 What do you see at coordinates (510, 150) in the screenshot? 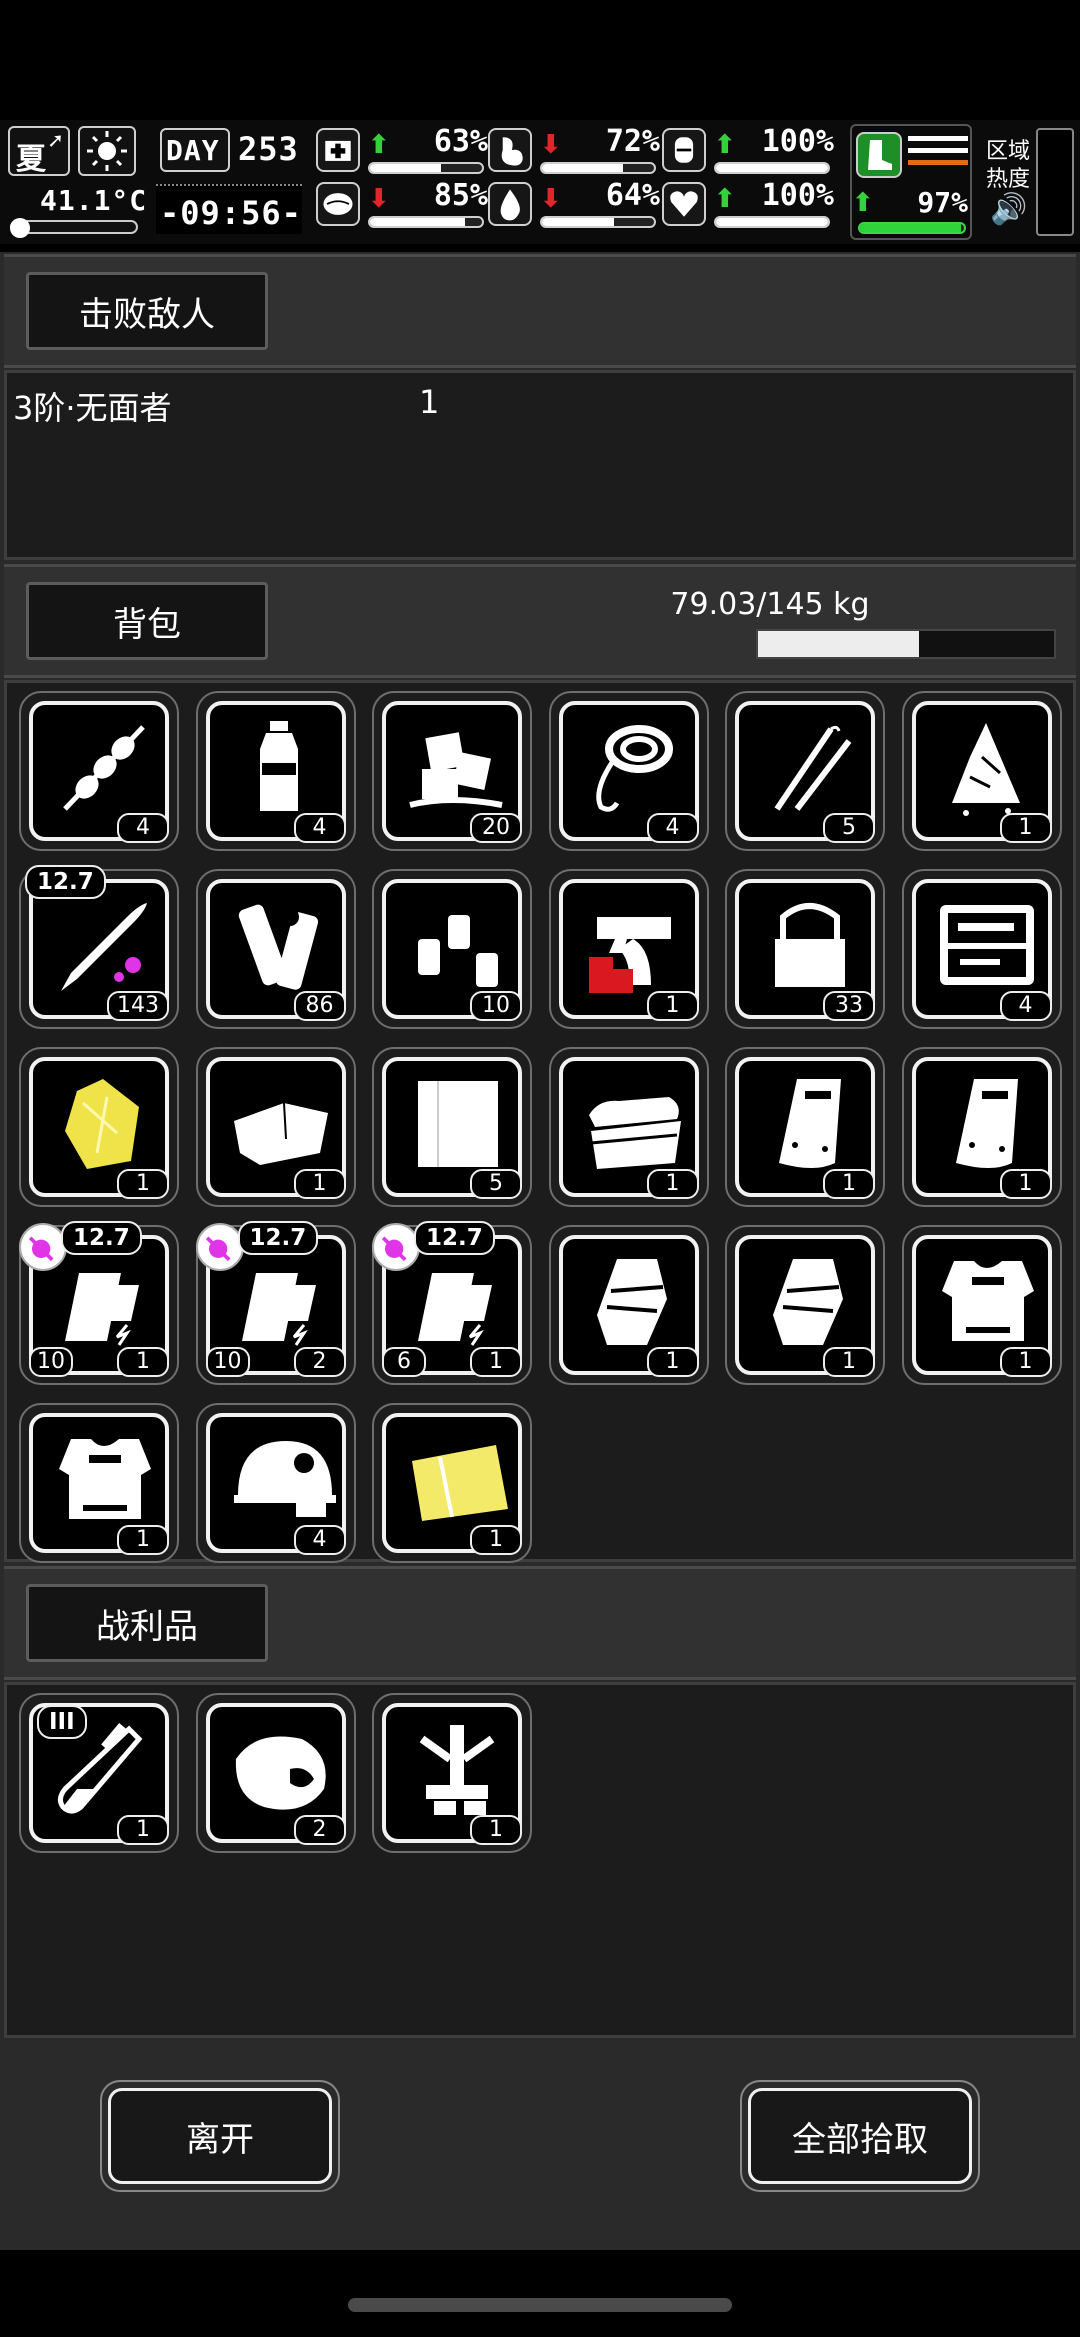
I see `stomach-icon` at bounding box center [510, 150].